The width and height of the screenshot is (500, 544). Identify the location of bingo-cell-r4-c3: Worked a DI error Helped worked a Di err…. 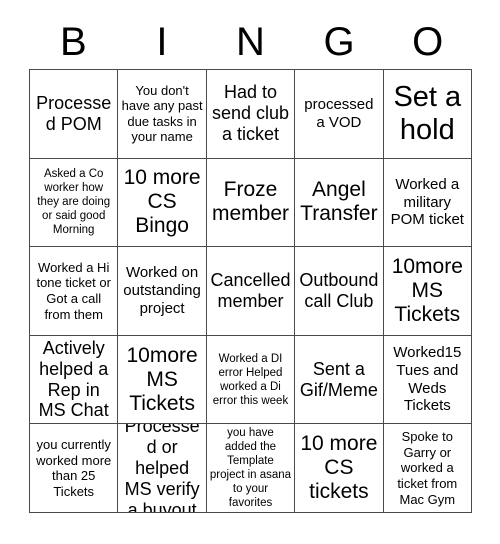
(251, 380).